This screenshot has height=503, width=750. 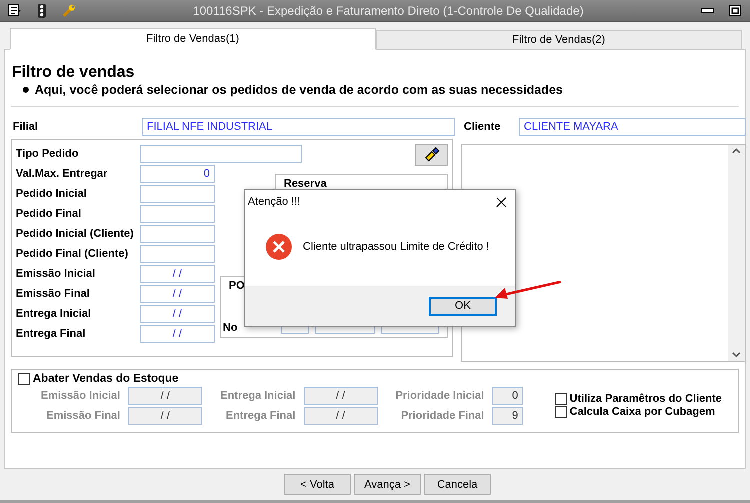 What do you see at coordinates (501, 202) in the screenshot?
I see `close-icon` at bounding box center [501, 202].